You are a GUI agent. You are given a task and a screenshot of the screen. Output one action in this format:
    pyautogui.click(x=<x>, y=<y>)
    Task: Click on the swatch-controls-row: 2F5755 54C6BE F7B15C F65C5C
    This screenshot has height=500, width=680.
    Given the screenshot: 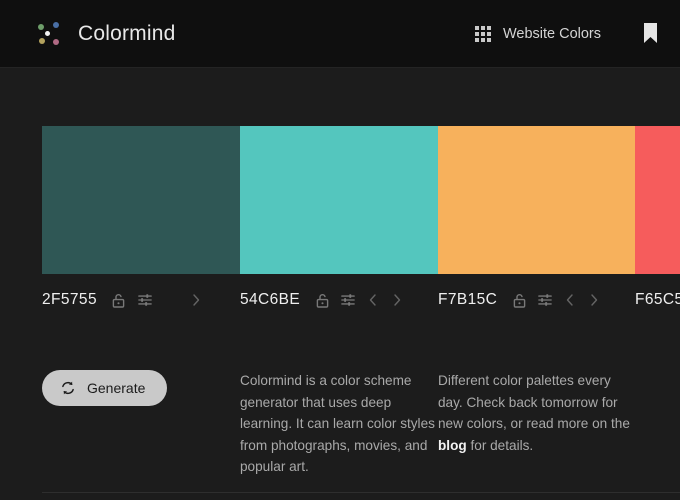 What is the action you would take?
    pyautogui.click(x=361, y=300)
    